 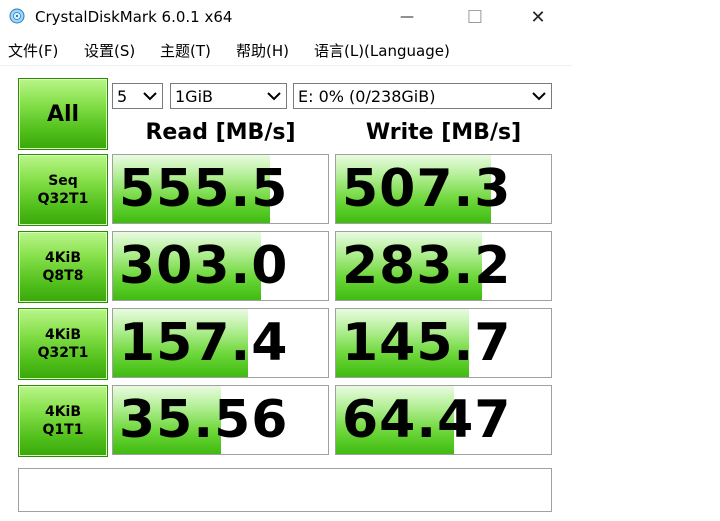 I want to click on drive-value: E: 0% (0/238GiB), so click(x=367, y=96).